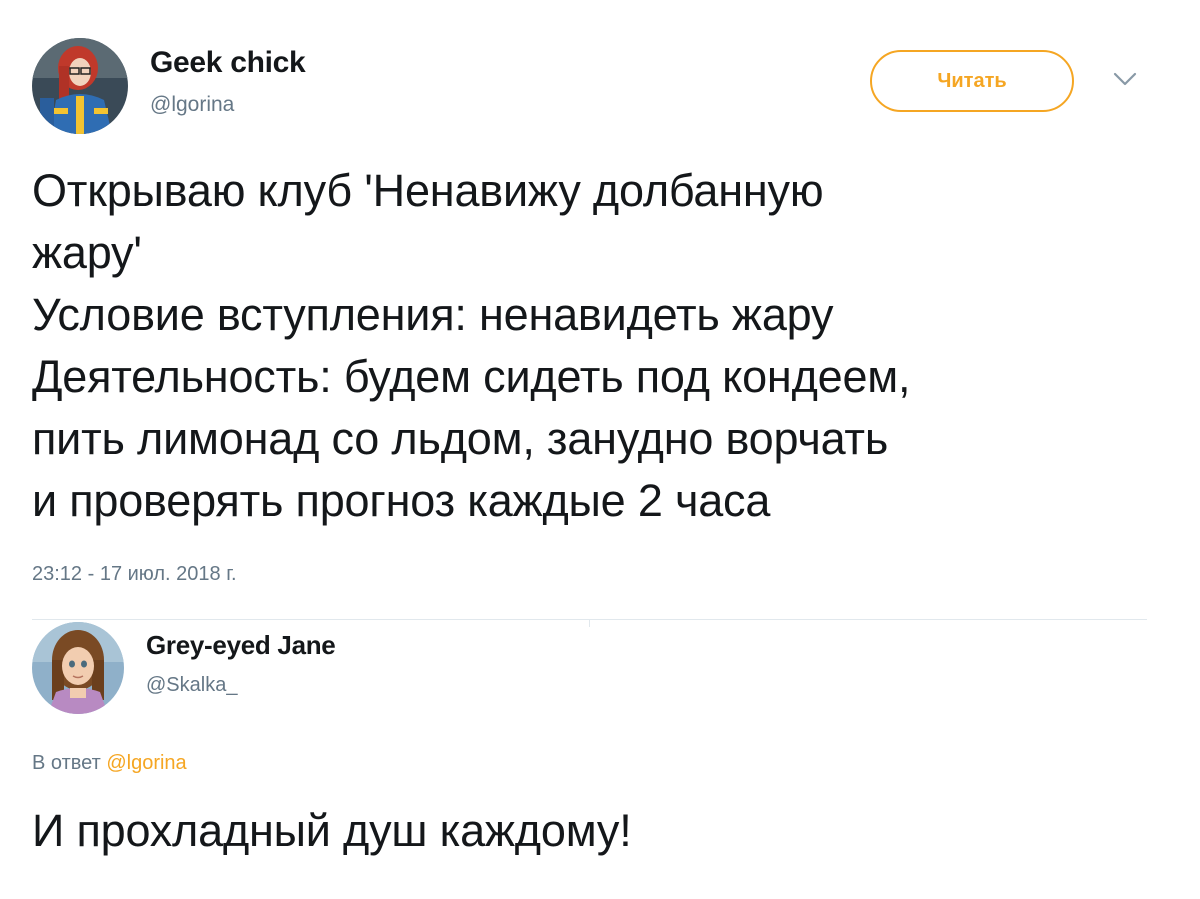 The height and width of the screenshot is (899, 1200). I want to click on reply-avatar, so click(78, 668).